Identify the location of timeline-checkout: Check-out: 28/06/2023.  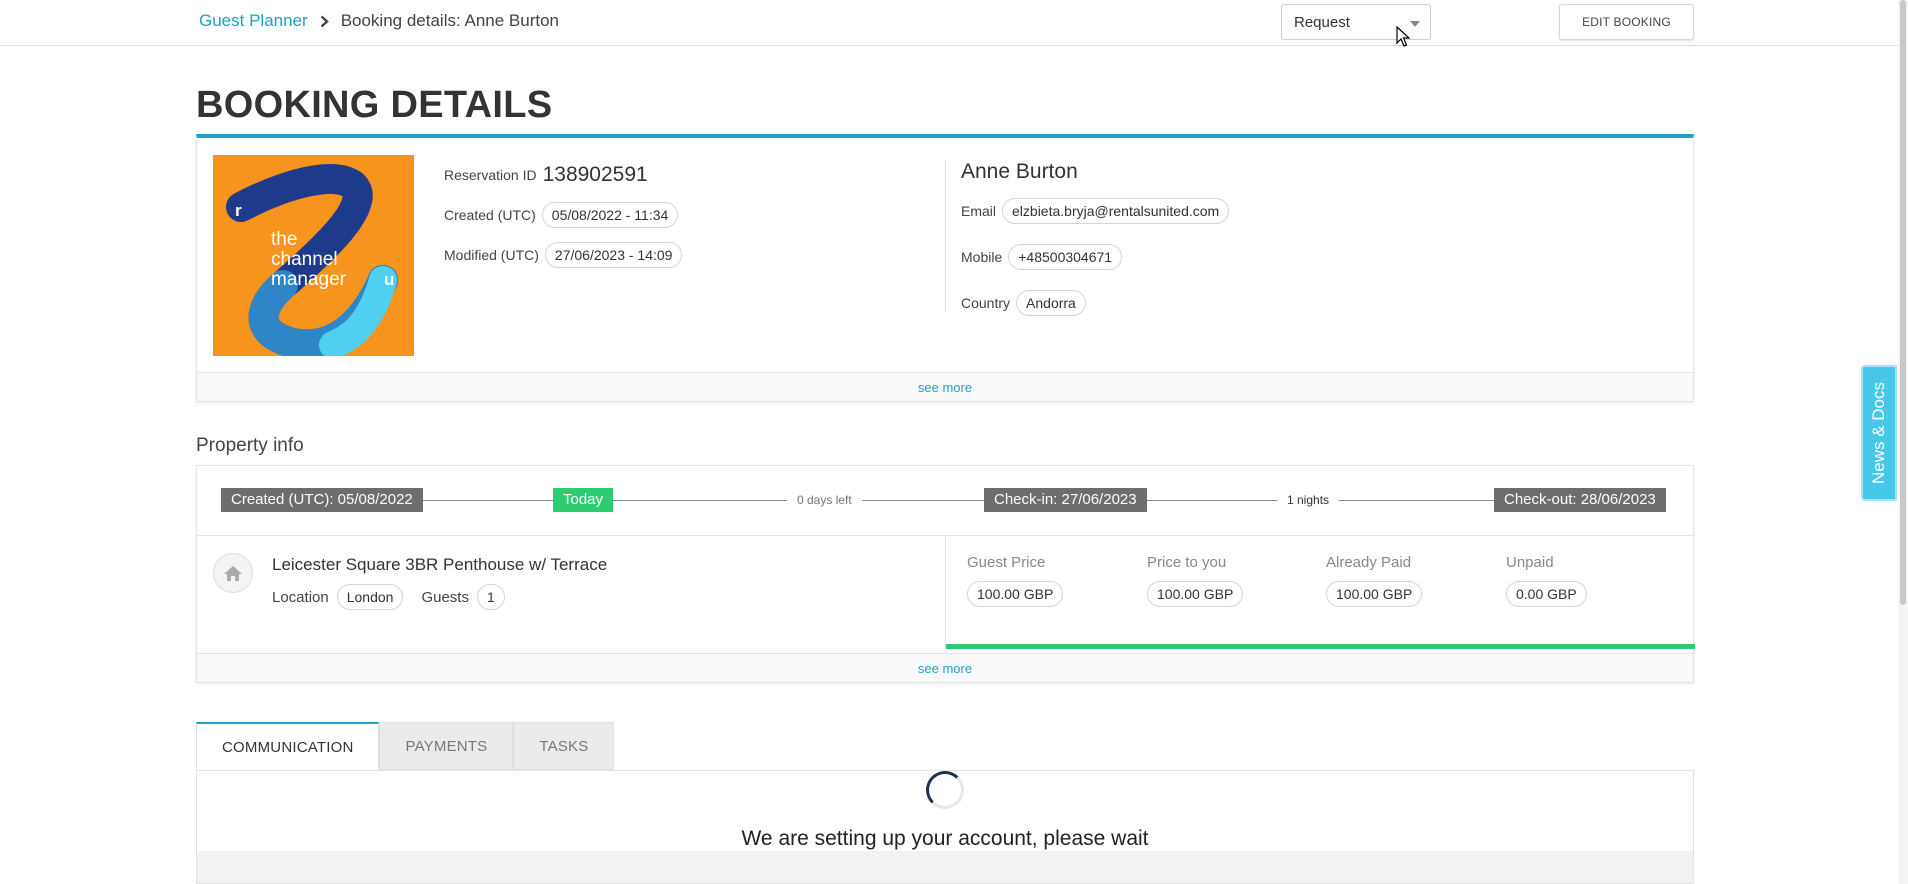
(1580, 500).